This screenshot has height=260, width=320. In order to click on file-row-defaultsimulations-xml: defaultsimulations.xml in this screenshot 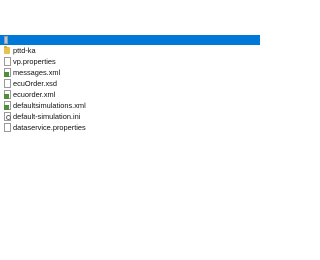, I will do `click(130, 105)`.